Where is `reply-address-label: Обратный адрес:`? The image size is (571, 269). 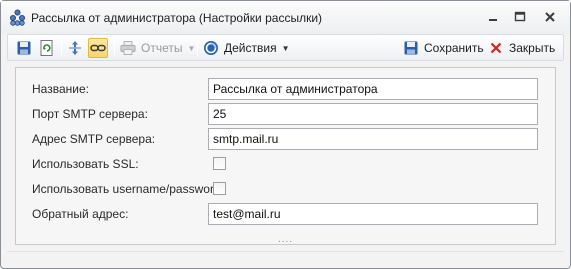 reply-address-label: Обратный адрес: is located at coordinates (80, 214).